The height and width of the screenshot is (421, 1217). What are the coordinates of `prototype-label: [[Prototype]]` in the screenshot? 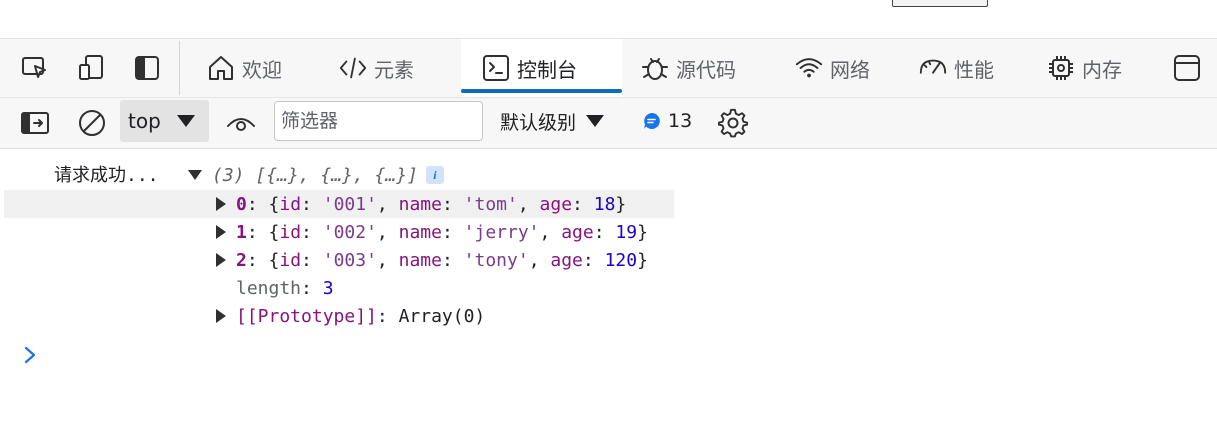 It's located at (306, 316).